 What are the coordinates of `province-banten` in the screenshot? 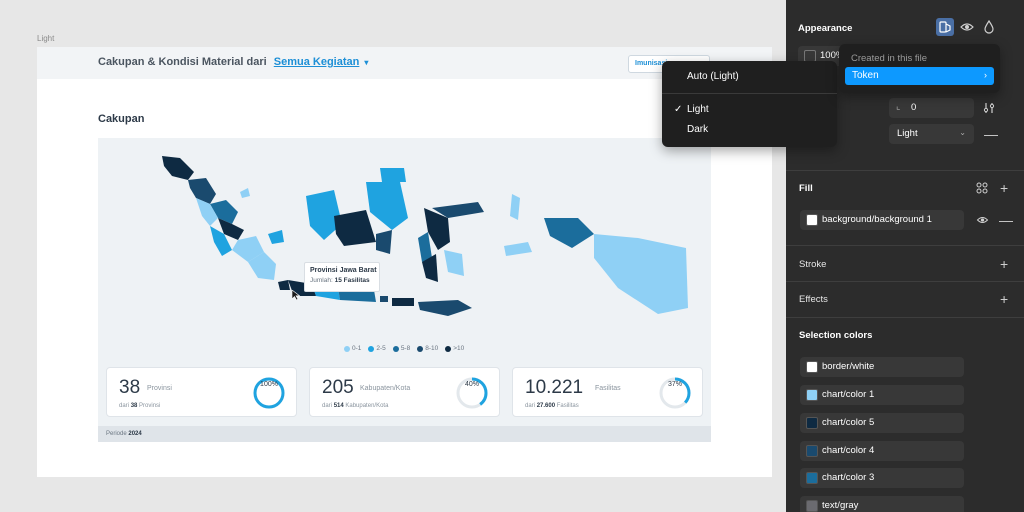 It's located at (284, 285).